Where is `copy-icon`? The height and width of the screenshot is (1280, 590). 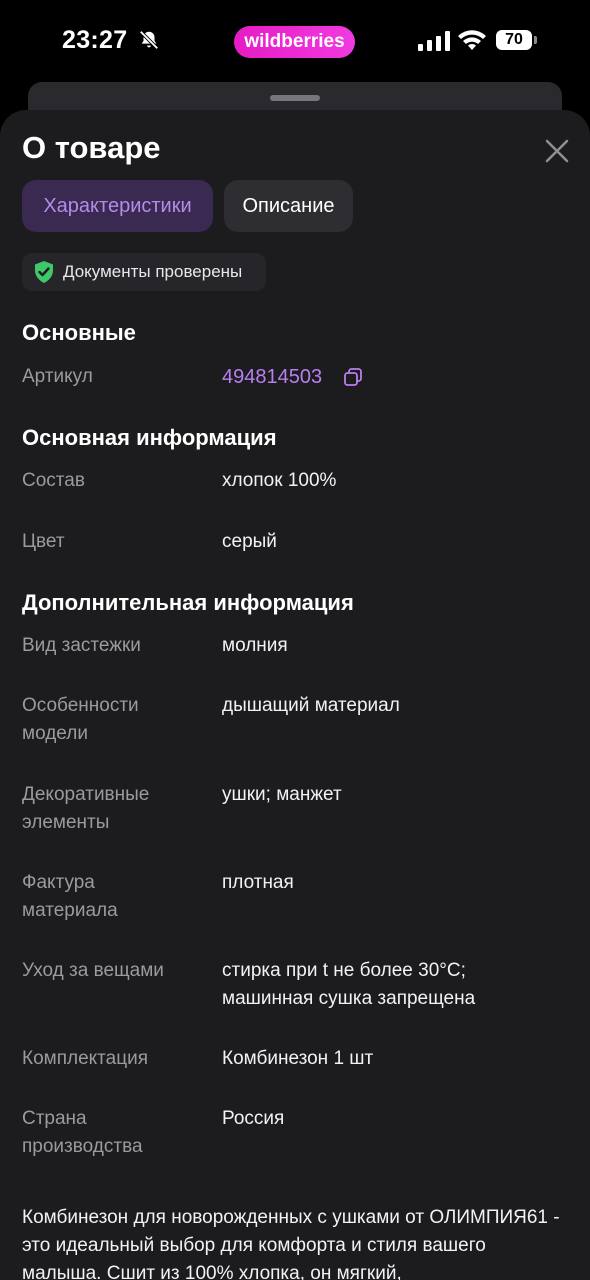 copy-icon is located at coordinates (353, 377).